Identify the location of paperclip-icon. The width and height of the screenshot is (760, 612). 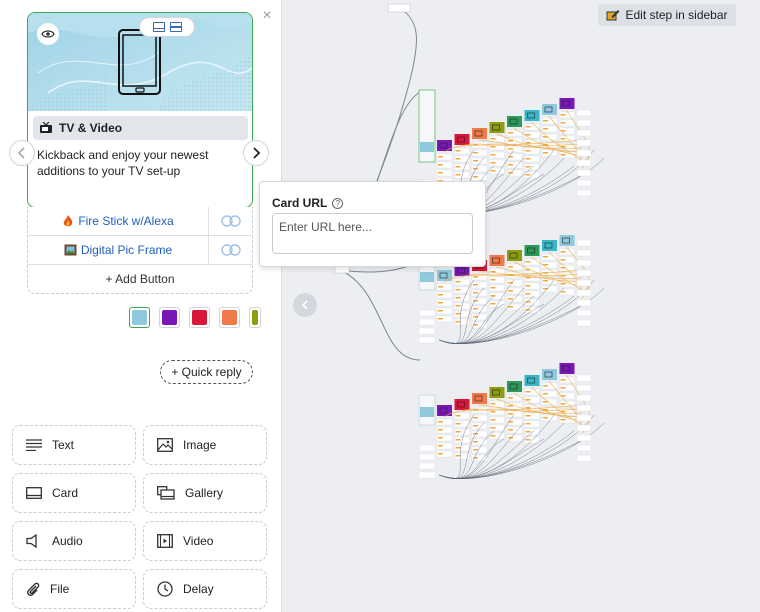
(33, 589).